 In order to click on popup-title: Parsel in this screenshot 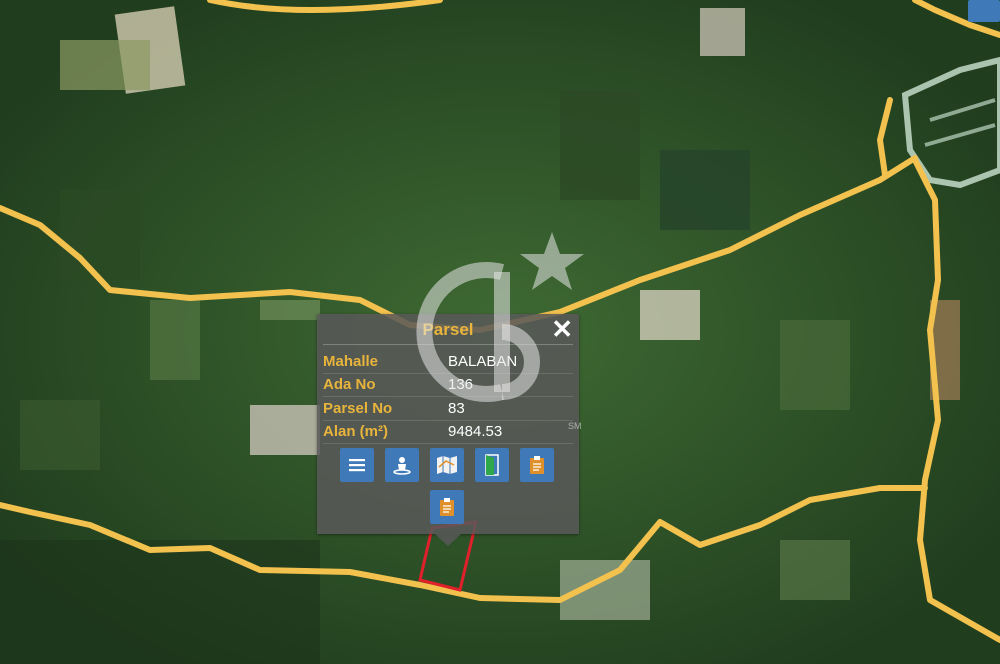, I will do `click(448, 329)`.